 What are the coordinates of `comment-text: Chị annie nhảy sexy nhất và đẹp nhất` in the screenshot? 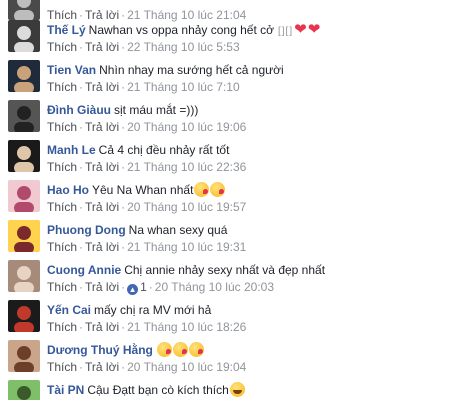 It's located at (225, 270).